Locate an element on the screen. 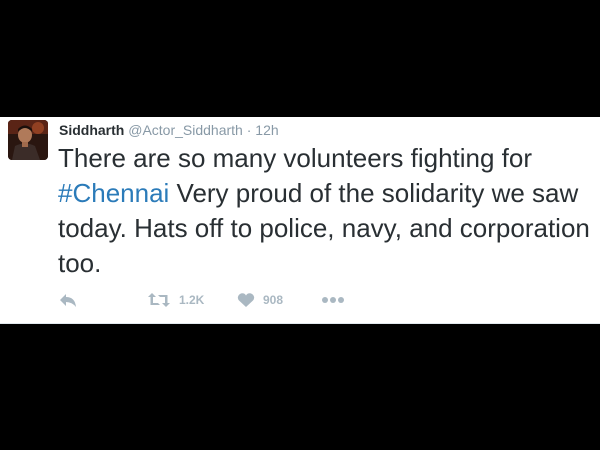 This screenshot has width=600, height=450. author-name: Siddharth is located at coordinates (91, 130).